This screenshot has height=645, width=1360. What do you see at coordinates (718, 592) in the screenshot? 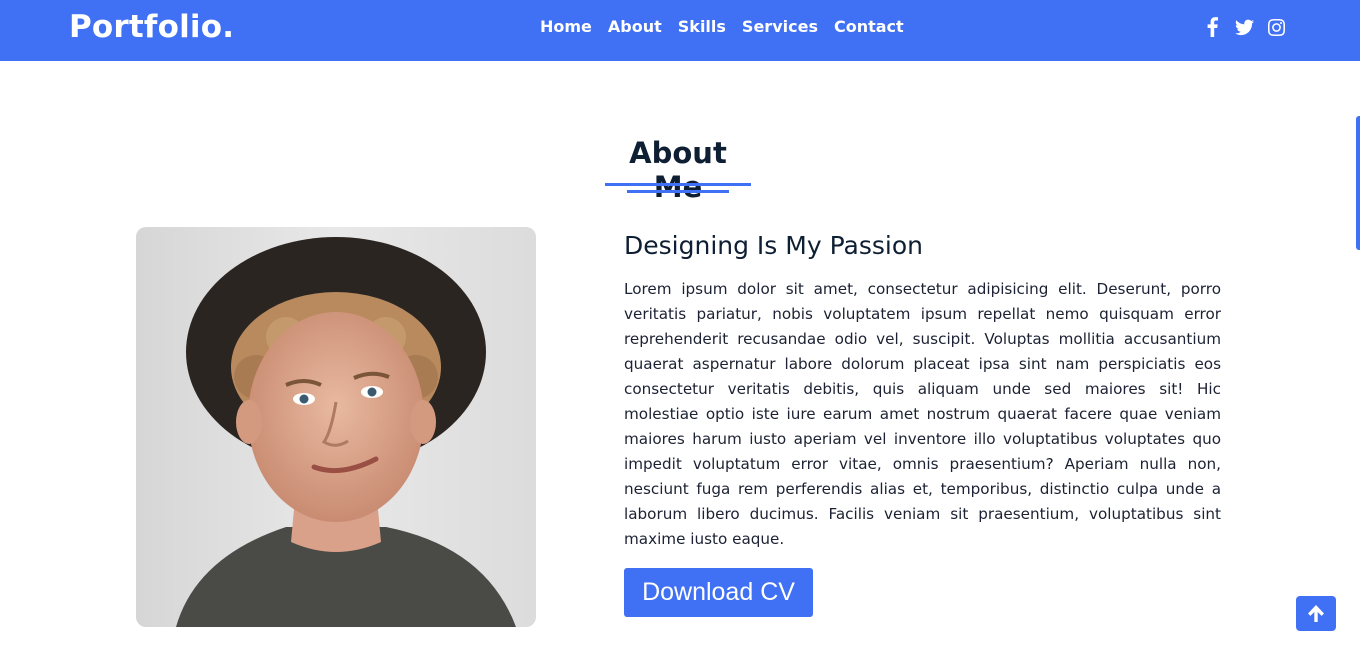
I see `download-cv-button: Download CV` at bounding box center [718, 592].